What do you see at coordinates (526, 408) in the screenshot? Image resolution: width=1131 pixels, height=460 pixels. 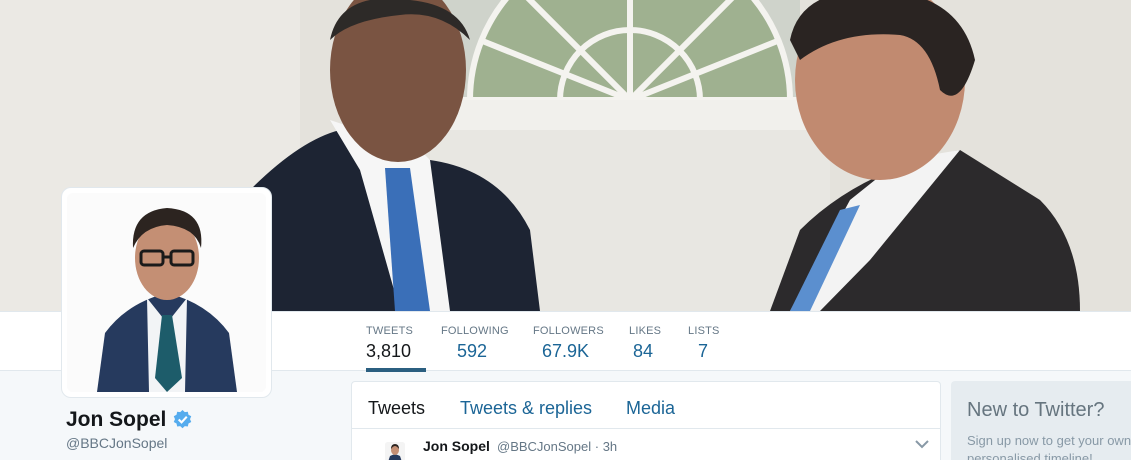 I see `tab-tweets-and-replies: Tweets & replies` at bounding box center [526, 408].